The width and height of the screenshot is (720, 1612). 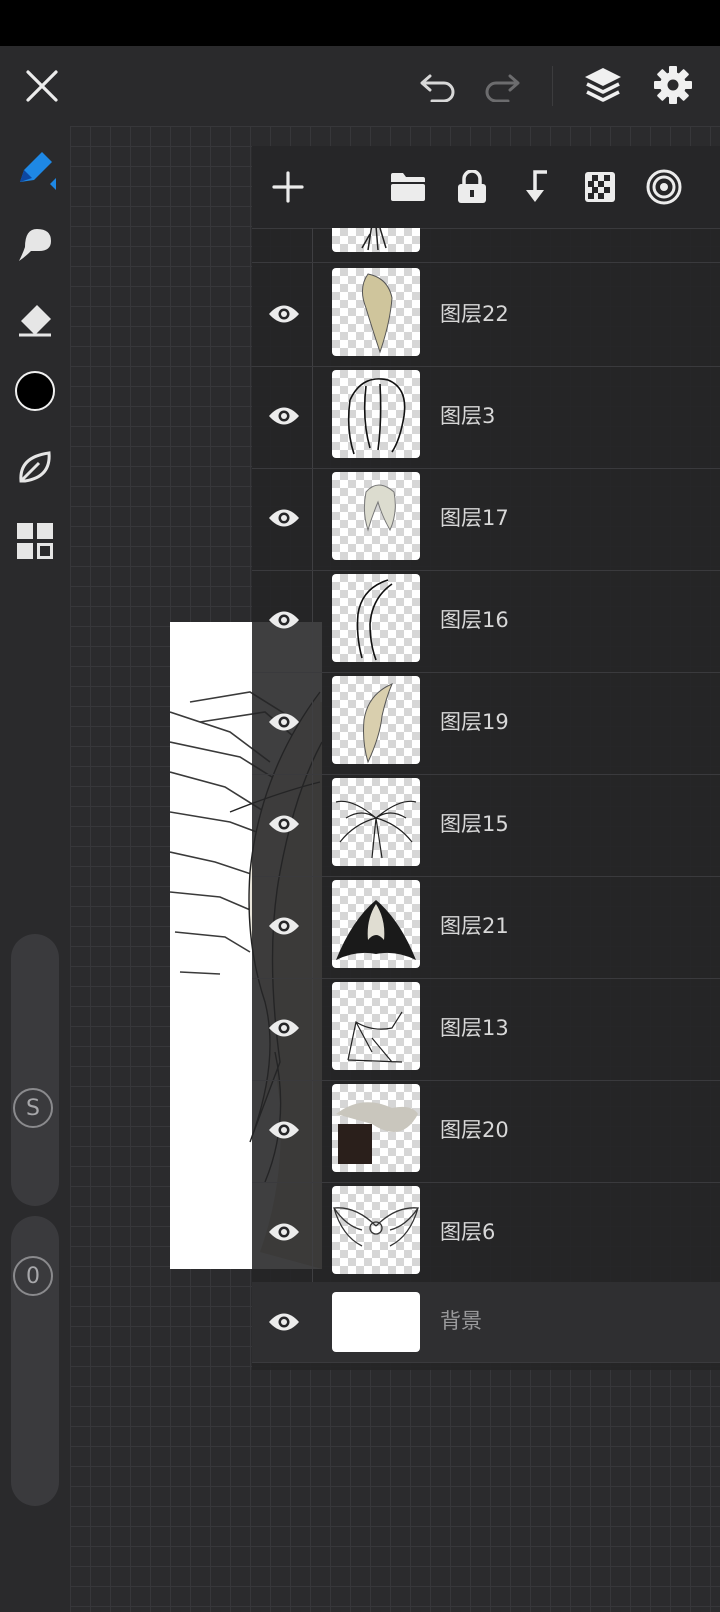 I want to click on layer-row: 图层19, so click(x=486, y=722).